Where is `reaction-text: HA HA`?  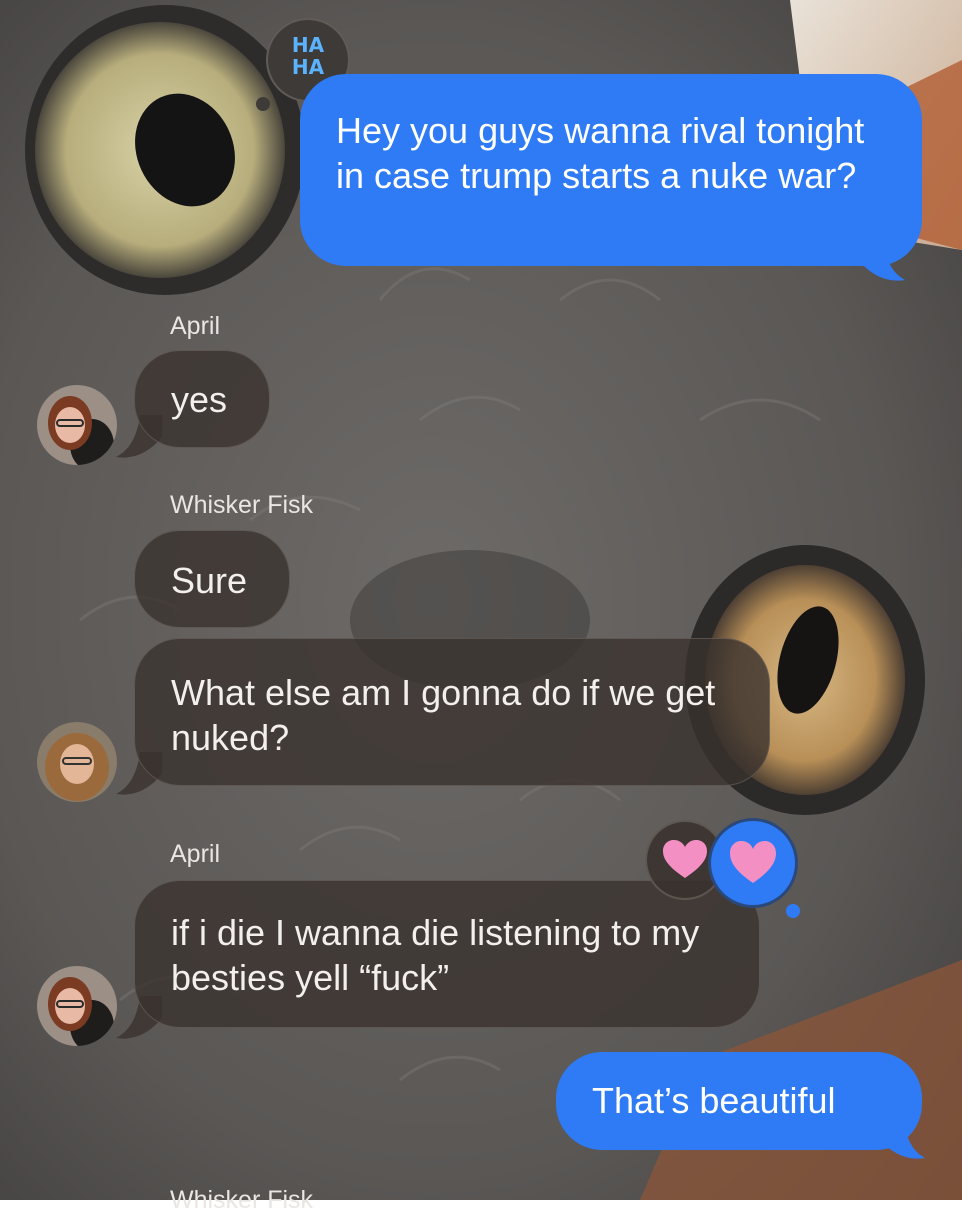
reaction-text: HA HA is located at coordinates (308, 56).